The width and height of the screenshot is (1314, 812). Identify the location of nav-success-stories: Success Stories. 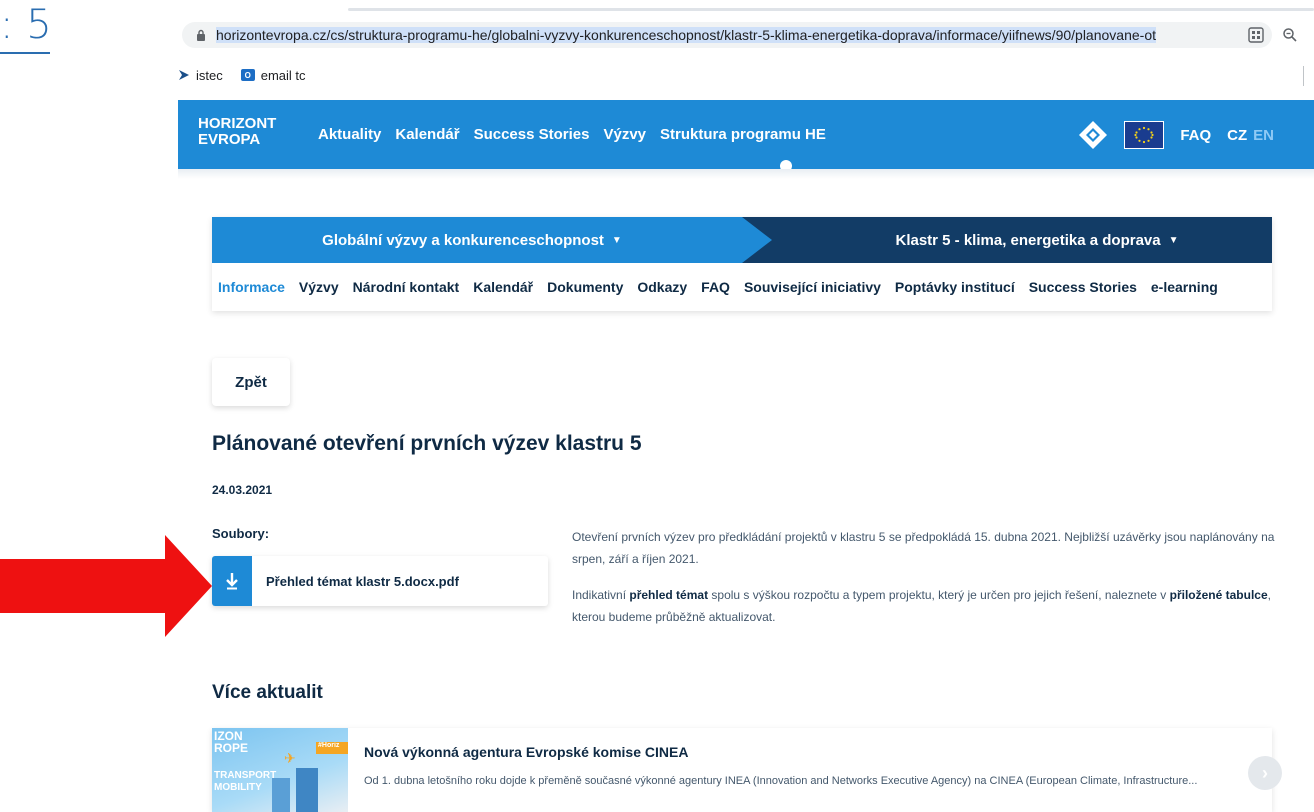
(532, 134).